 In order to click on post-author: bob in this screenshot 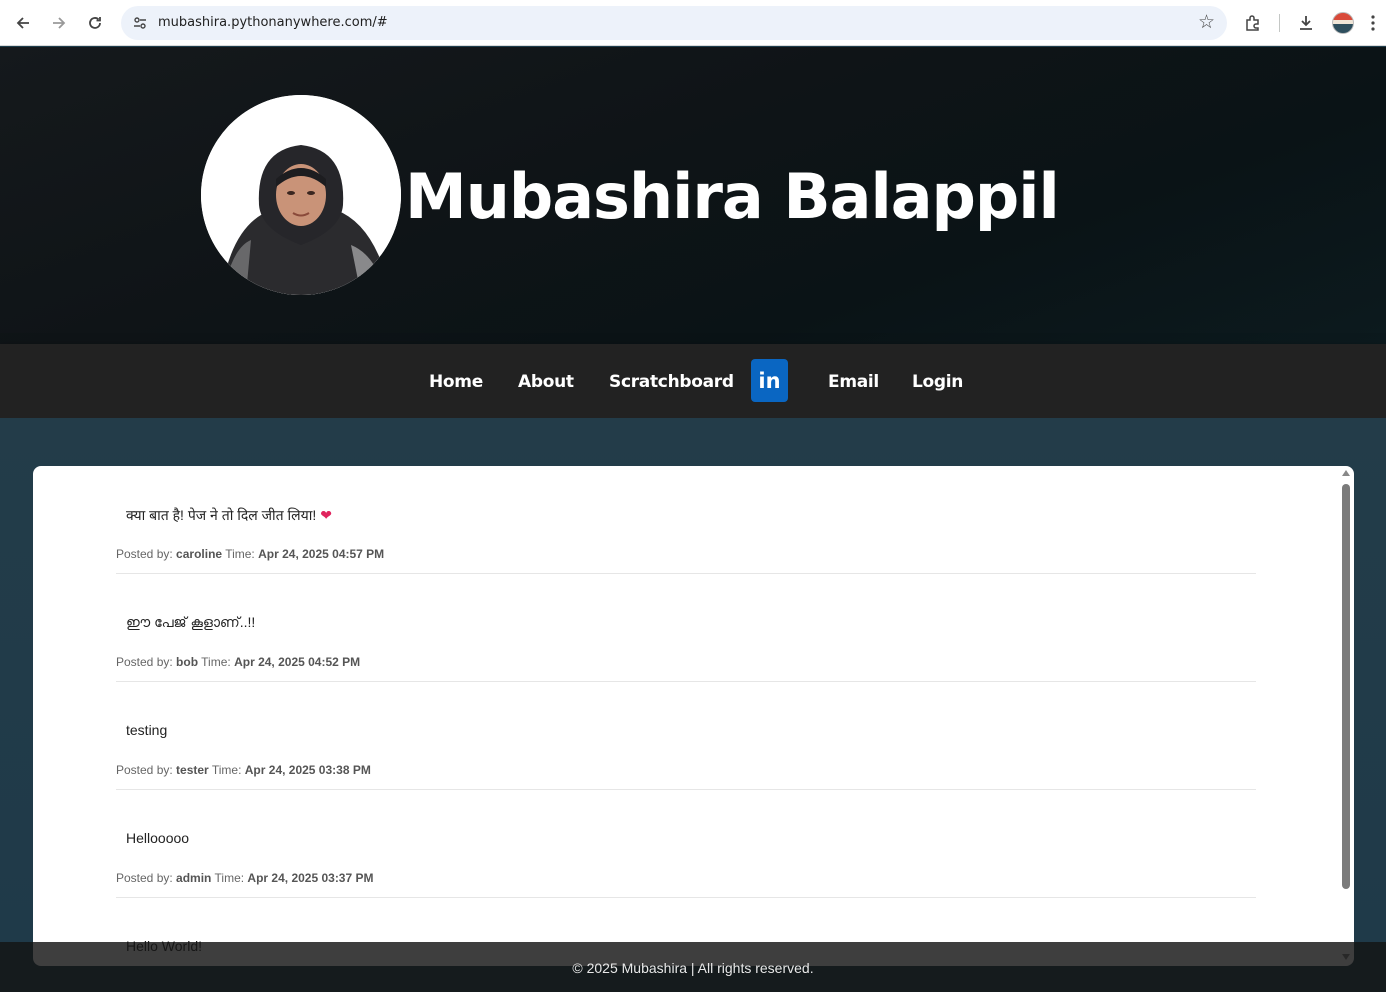, I will do `click(187, 662)`.